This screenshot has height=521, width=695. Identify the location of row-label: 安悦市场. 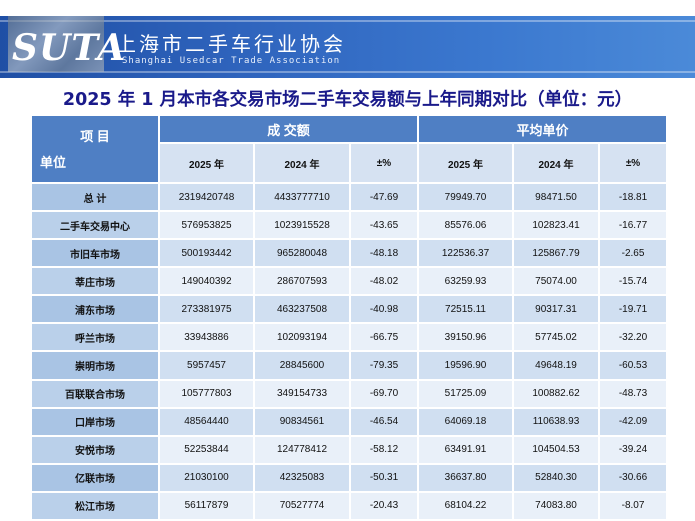
(95, 449).